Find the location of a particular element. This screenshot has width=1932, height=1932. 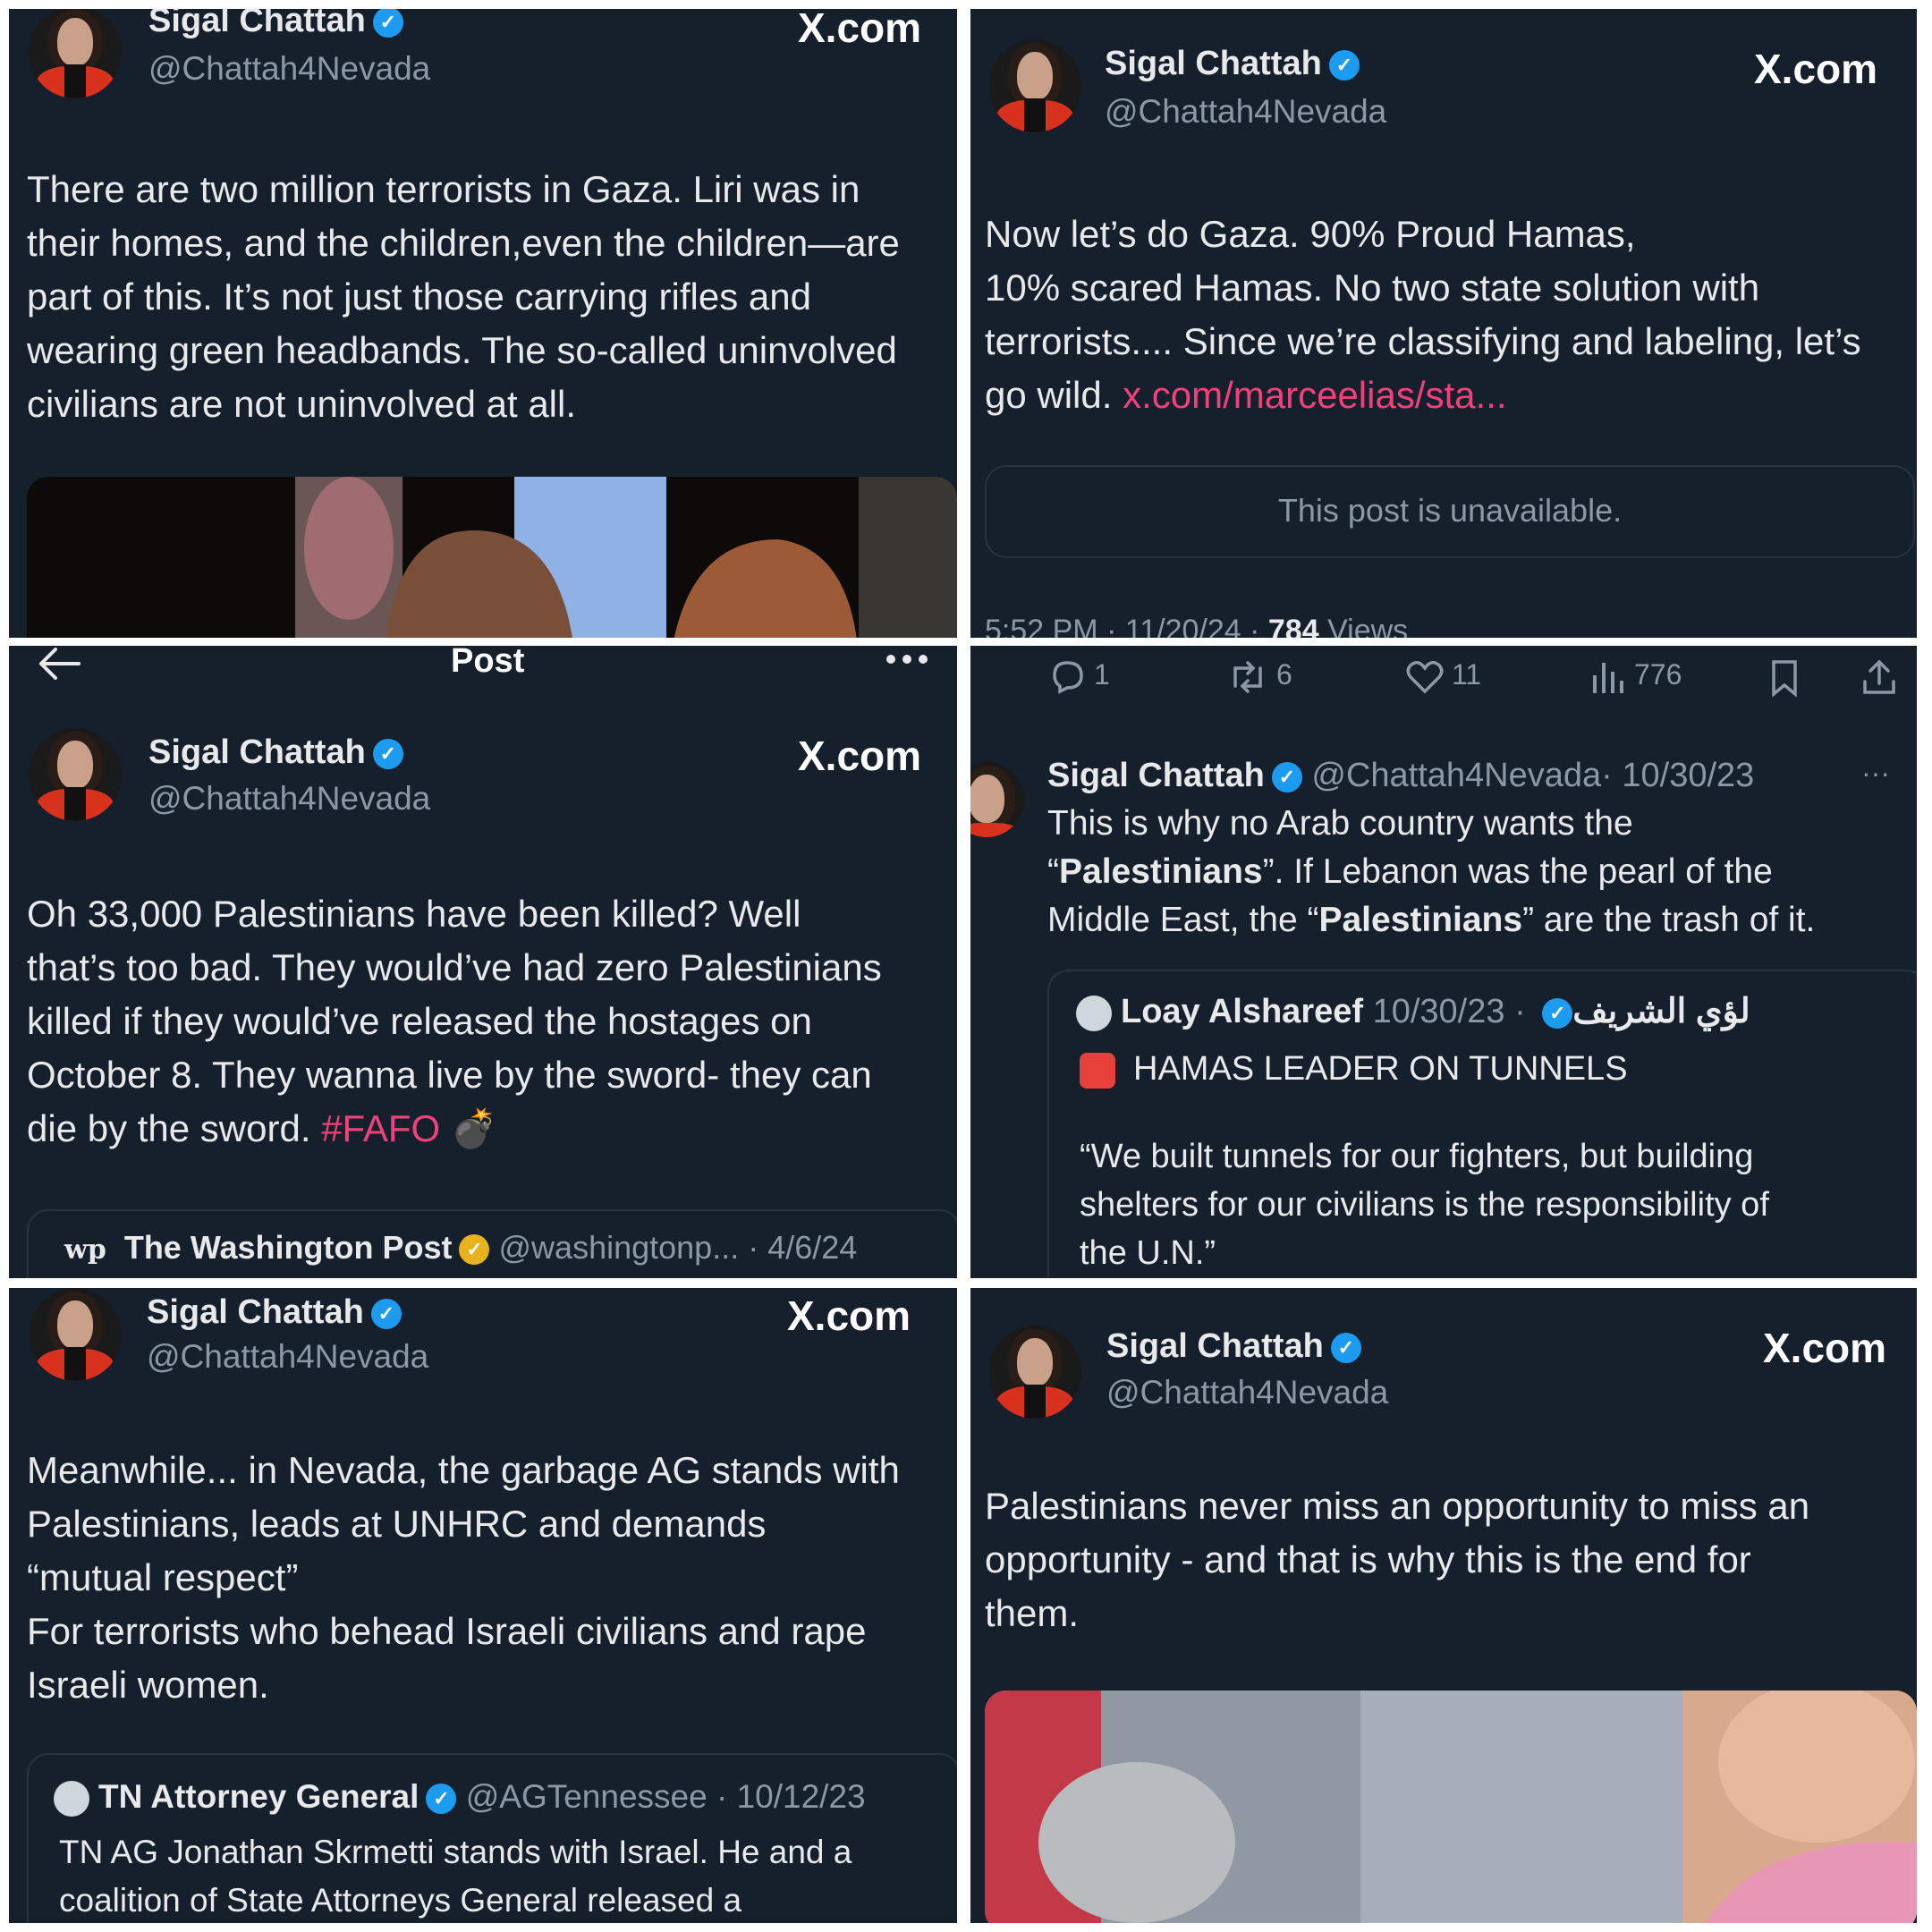

unavailable-text: This post is unavailable. is located at coordinates (1450, 510).